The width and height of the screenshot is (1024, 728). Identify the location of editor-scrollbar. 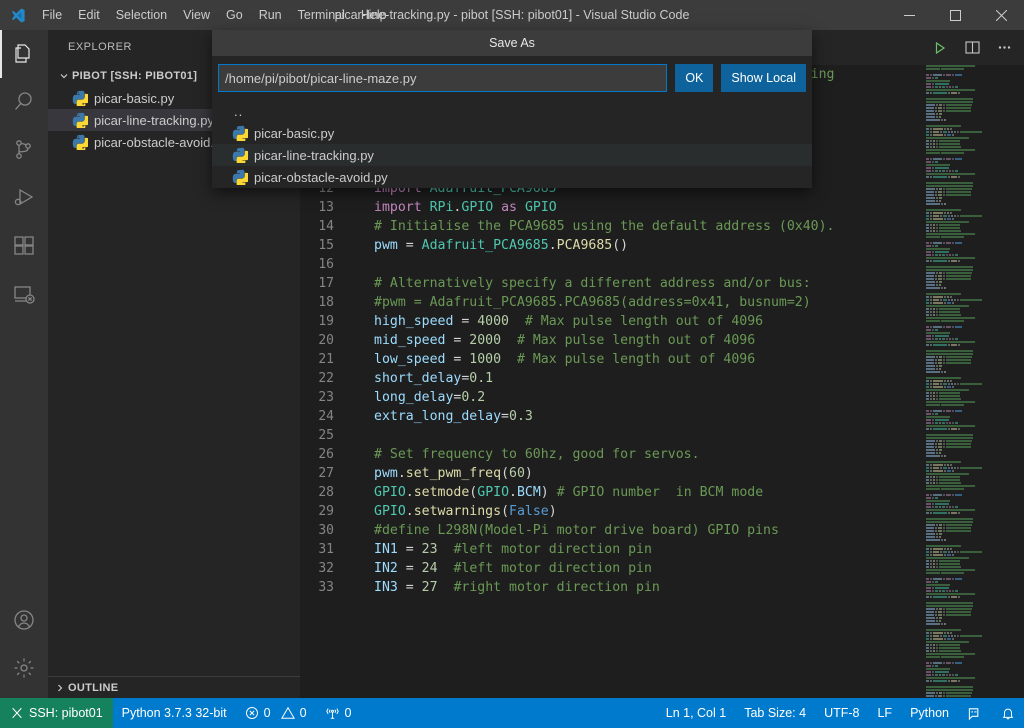
(1017, 381).